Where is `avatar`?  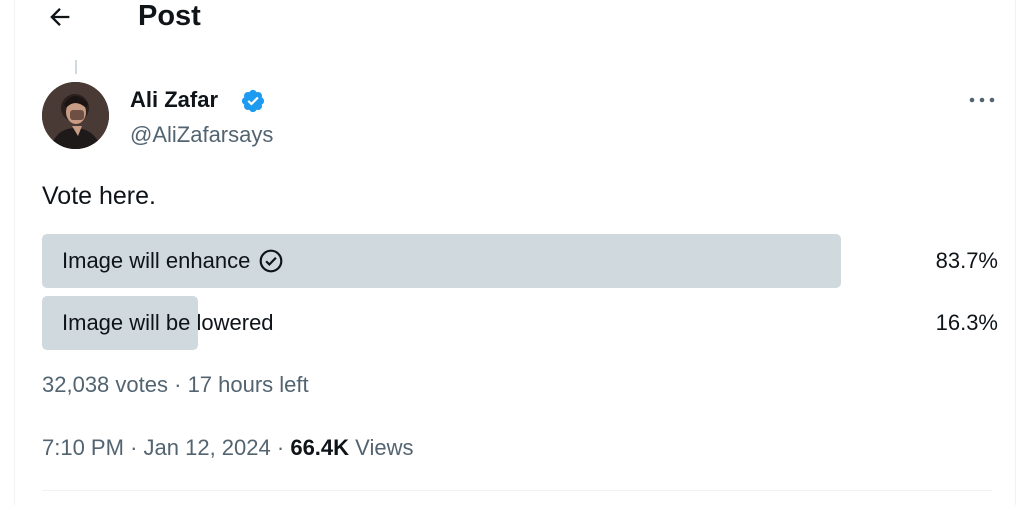 avatar is located at coordinates (75, 115).